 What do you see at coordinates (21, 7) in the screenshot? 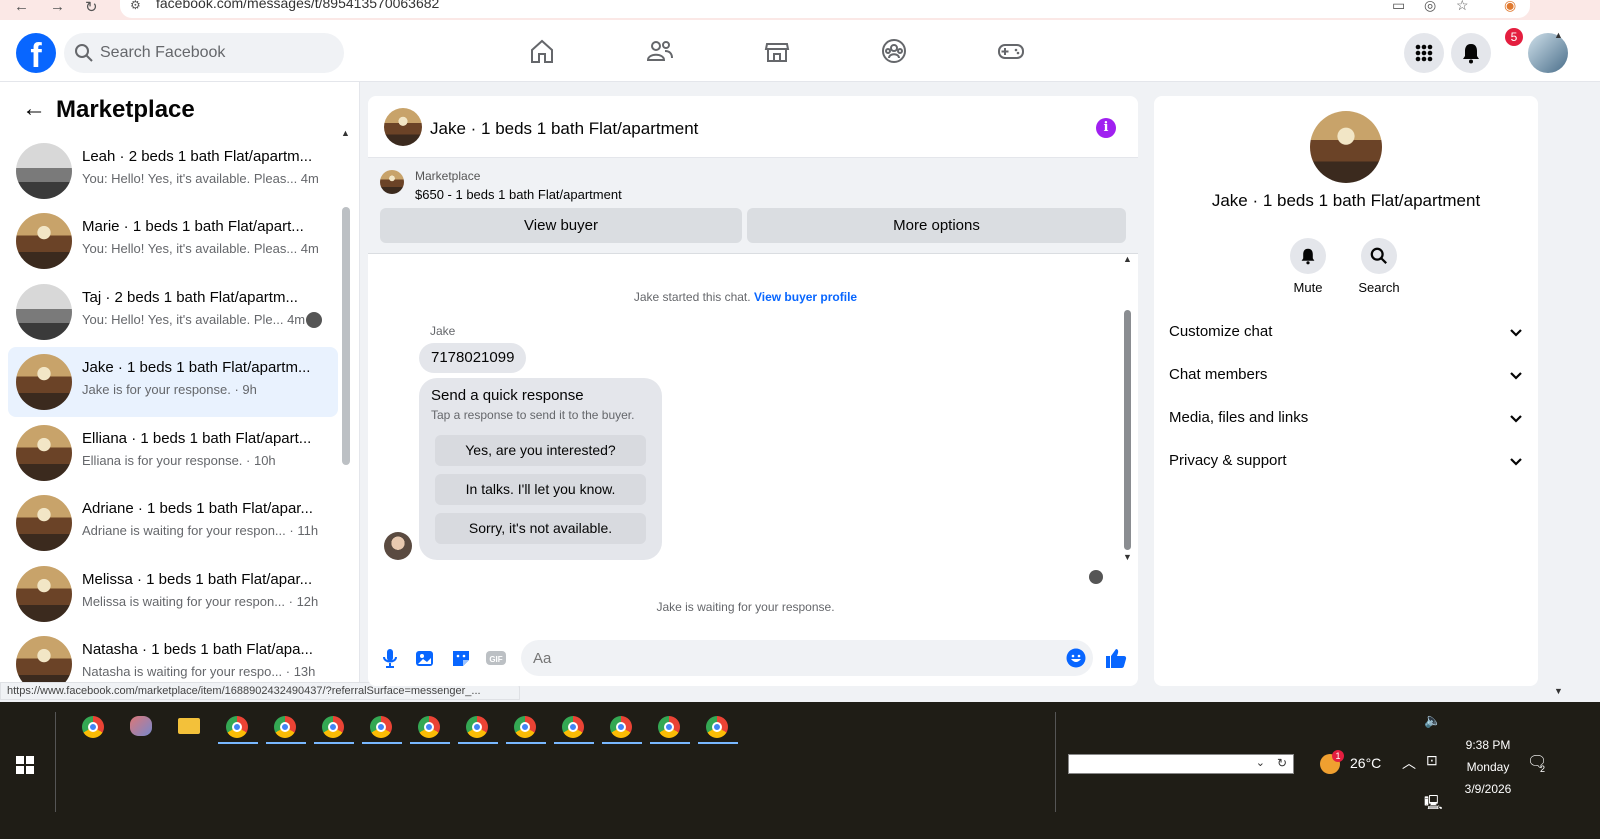
I see `back-icon: ←` at bounding box center [21, 7].